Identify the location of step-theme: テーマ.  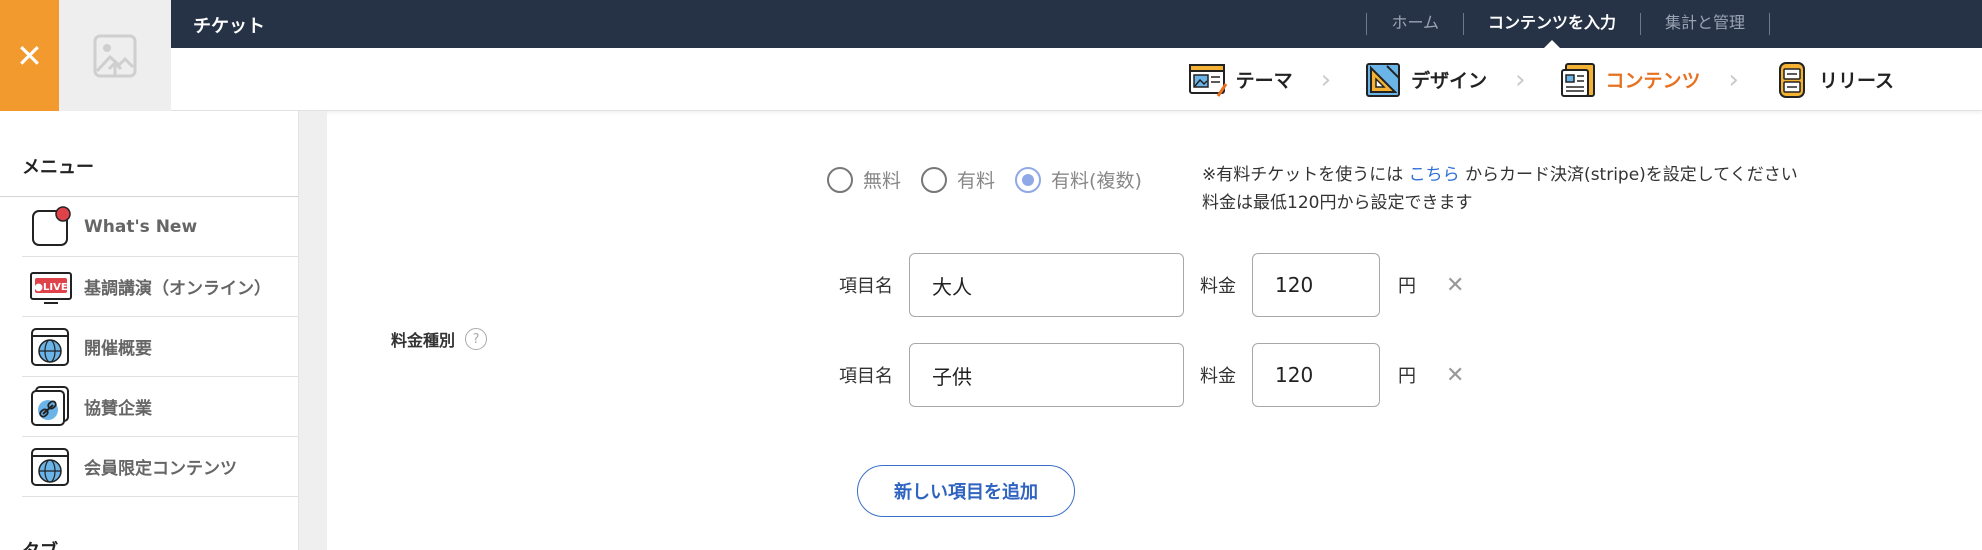
(1240, 80).